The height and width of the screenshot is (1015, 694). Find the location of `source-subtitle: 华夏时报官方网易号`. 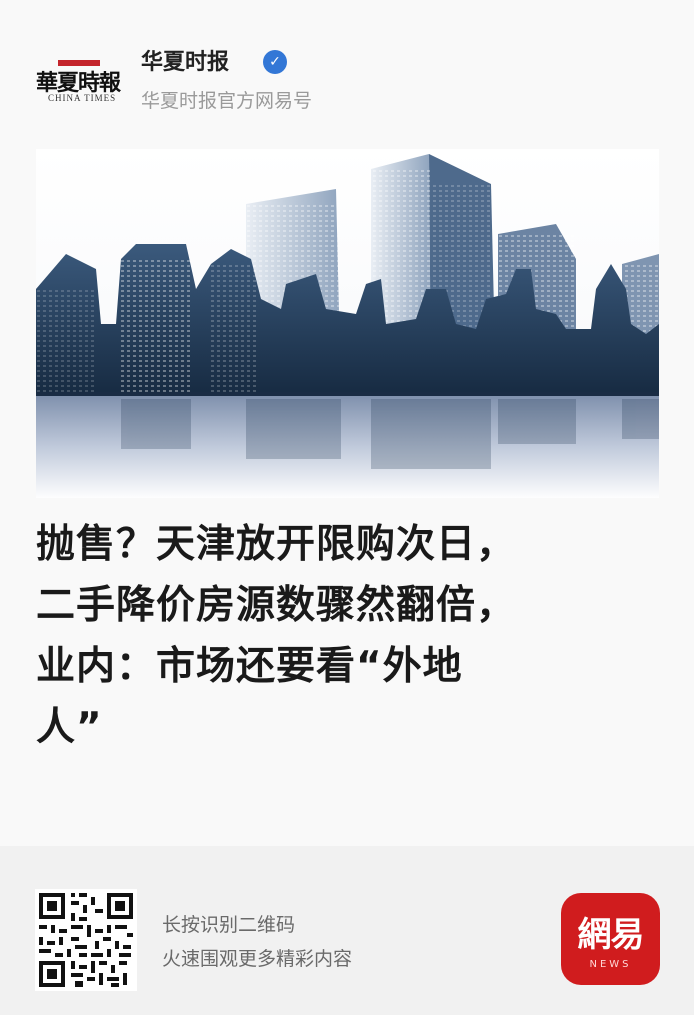

source-subtitle: 华夏时报官方网易号 is located at coordinates (227, 101).